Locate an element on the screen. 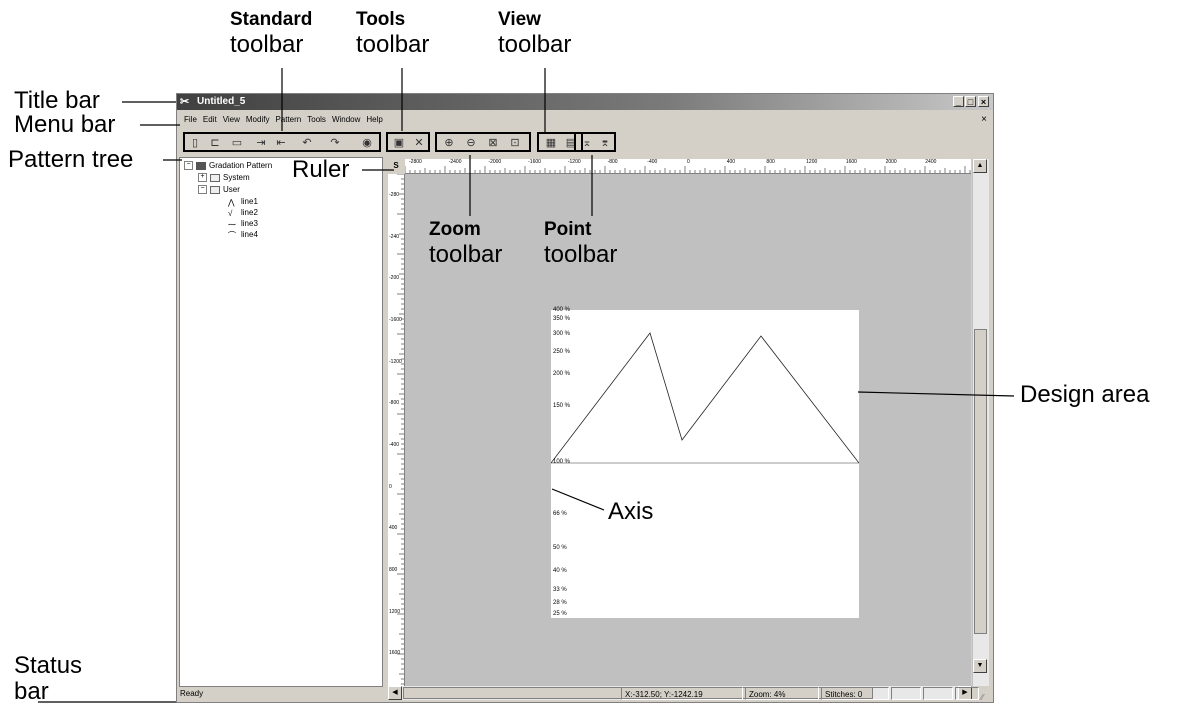 The width and height of the screenshot is (1188, 706). ruler-ticks is located at coordinates (688, 169).